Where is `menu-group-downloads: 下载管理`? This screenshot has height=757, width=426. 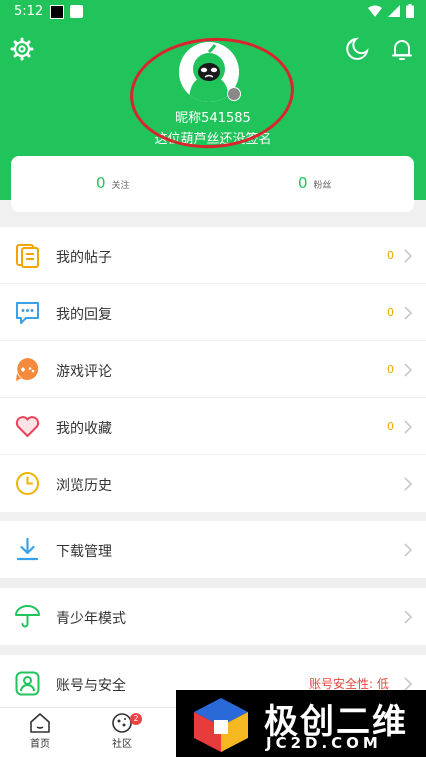 menu-group-downloads: 下载管理 is located at coordinates (213, 549).